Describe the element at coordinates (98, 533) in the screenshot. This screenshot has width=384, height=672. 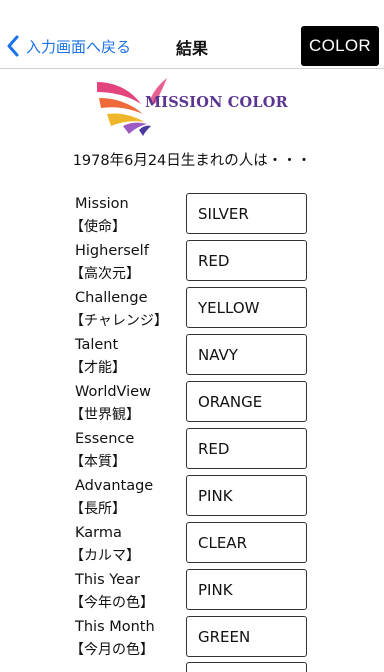
I see `result-label-en: Karma` at that location.